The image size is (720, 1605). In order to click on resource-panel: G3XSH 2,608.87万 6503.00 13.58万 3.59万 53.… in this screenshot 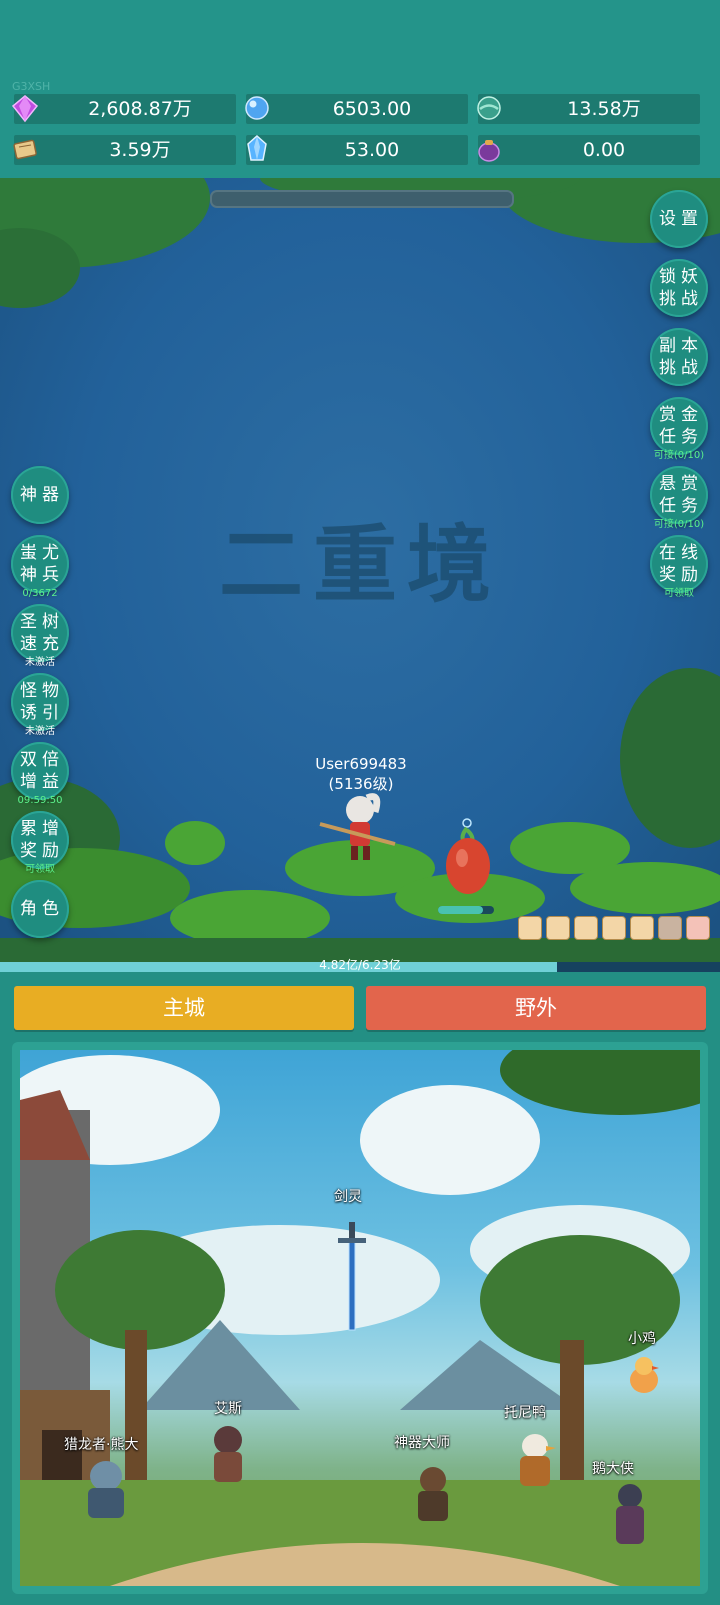, I will do `click(360, 89)`.